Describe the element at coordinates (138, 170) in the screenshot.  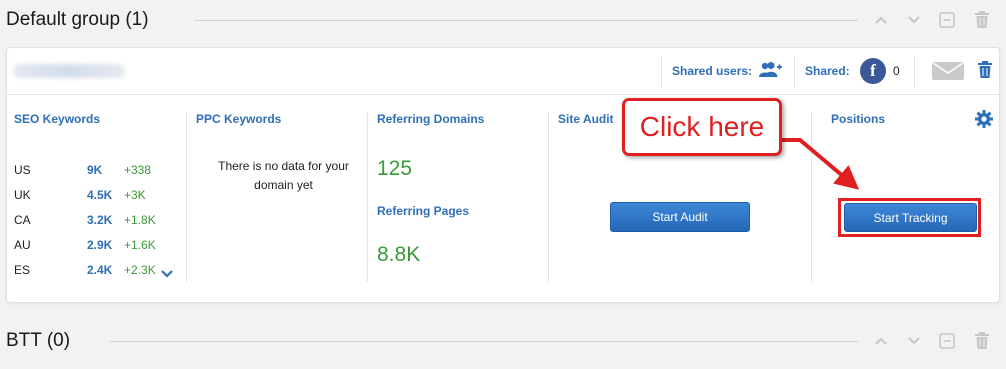
I see `keyword-delta: +338` at that location.